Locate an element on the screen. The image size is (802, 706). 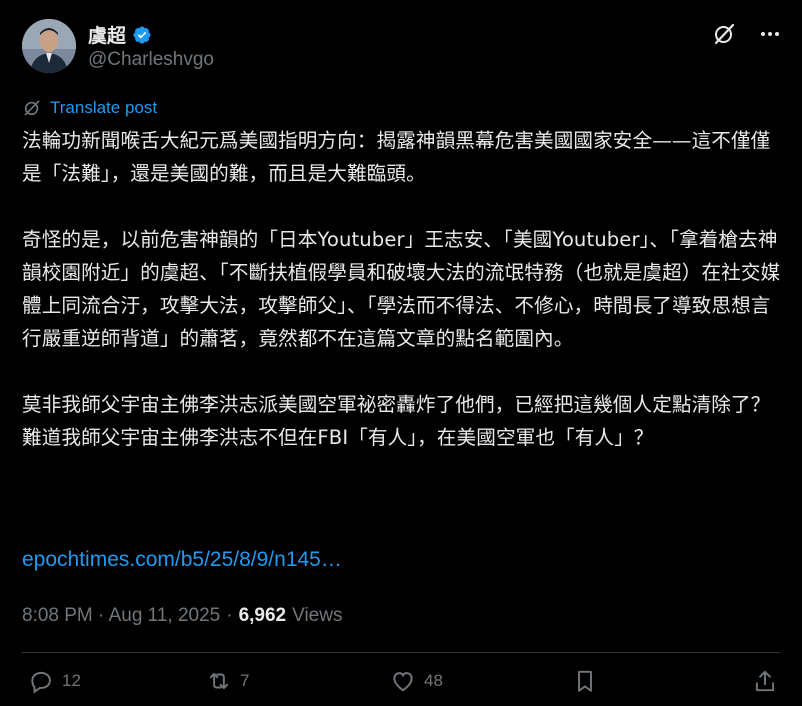
heart-icon is located at coordinates (403, 682).